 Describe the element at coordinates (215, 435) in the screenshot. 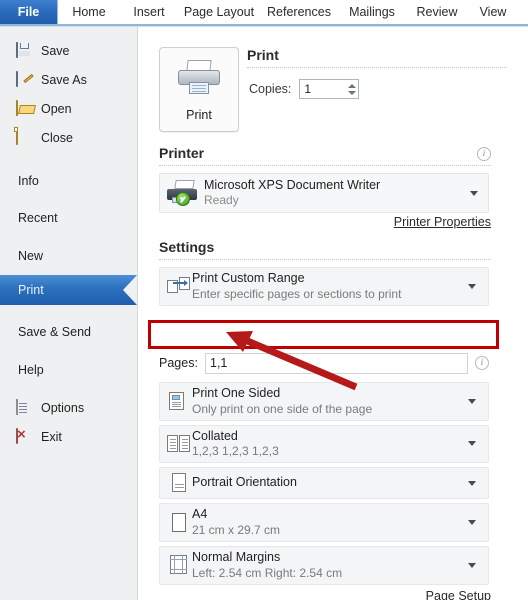

I see `option-title: Collated` at that location.